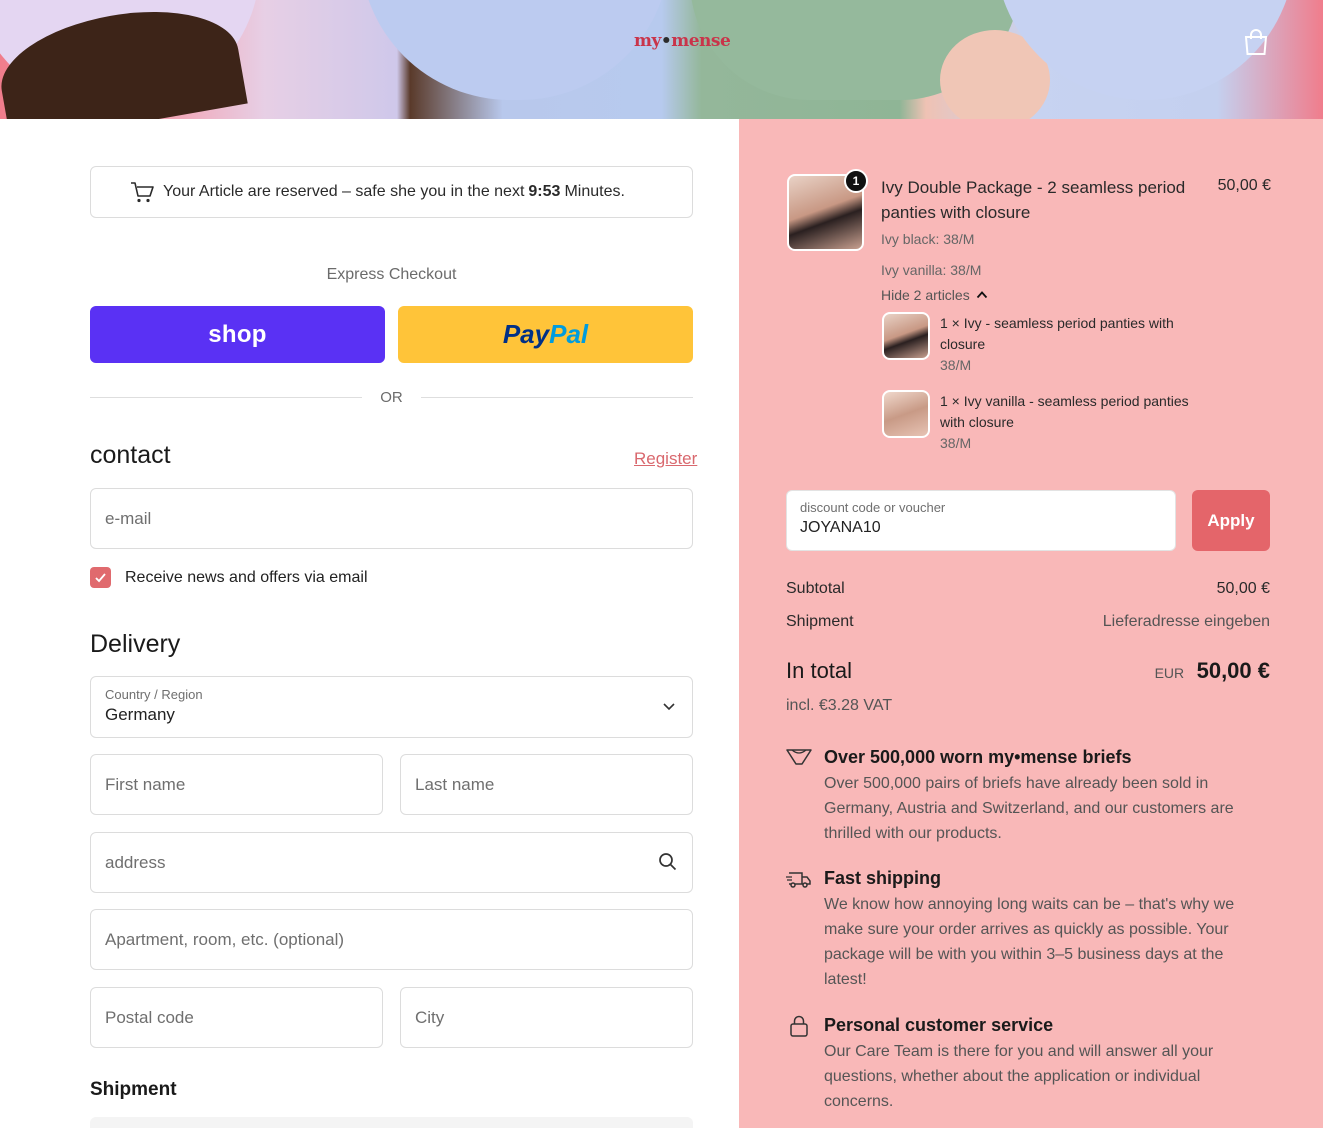  I want to click on shop-pay-button: shop, so click(237, 334).